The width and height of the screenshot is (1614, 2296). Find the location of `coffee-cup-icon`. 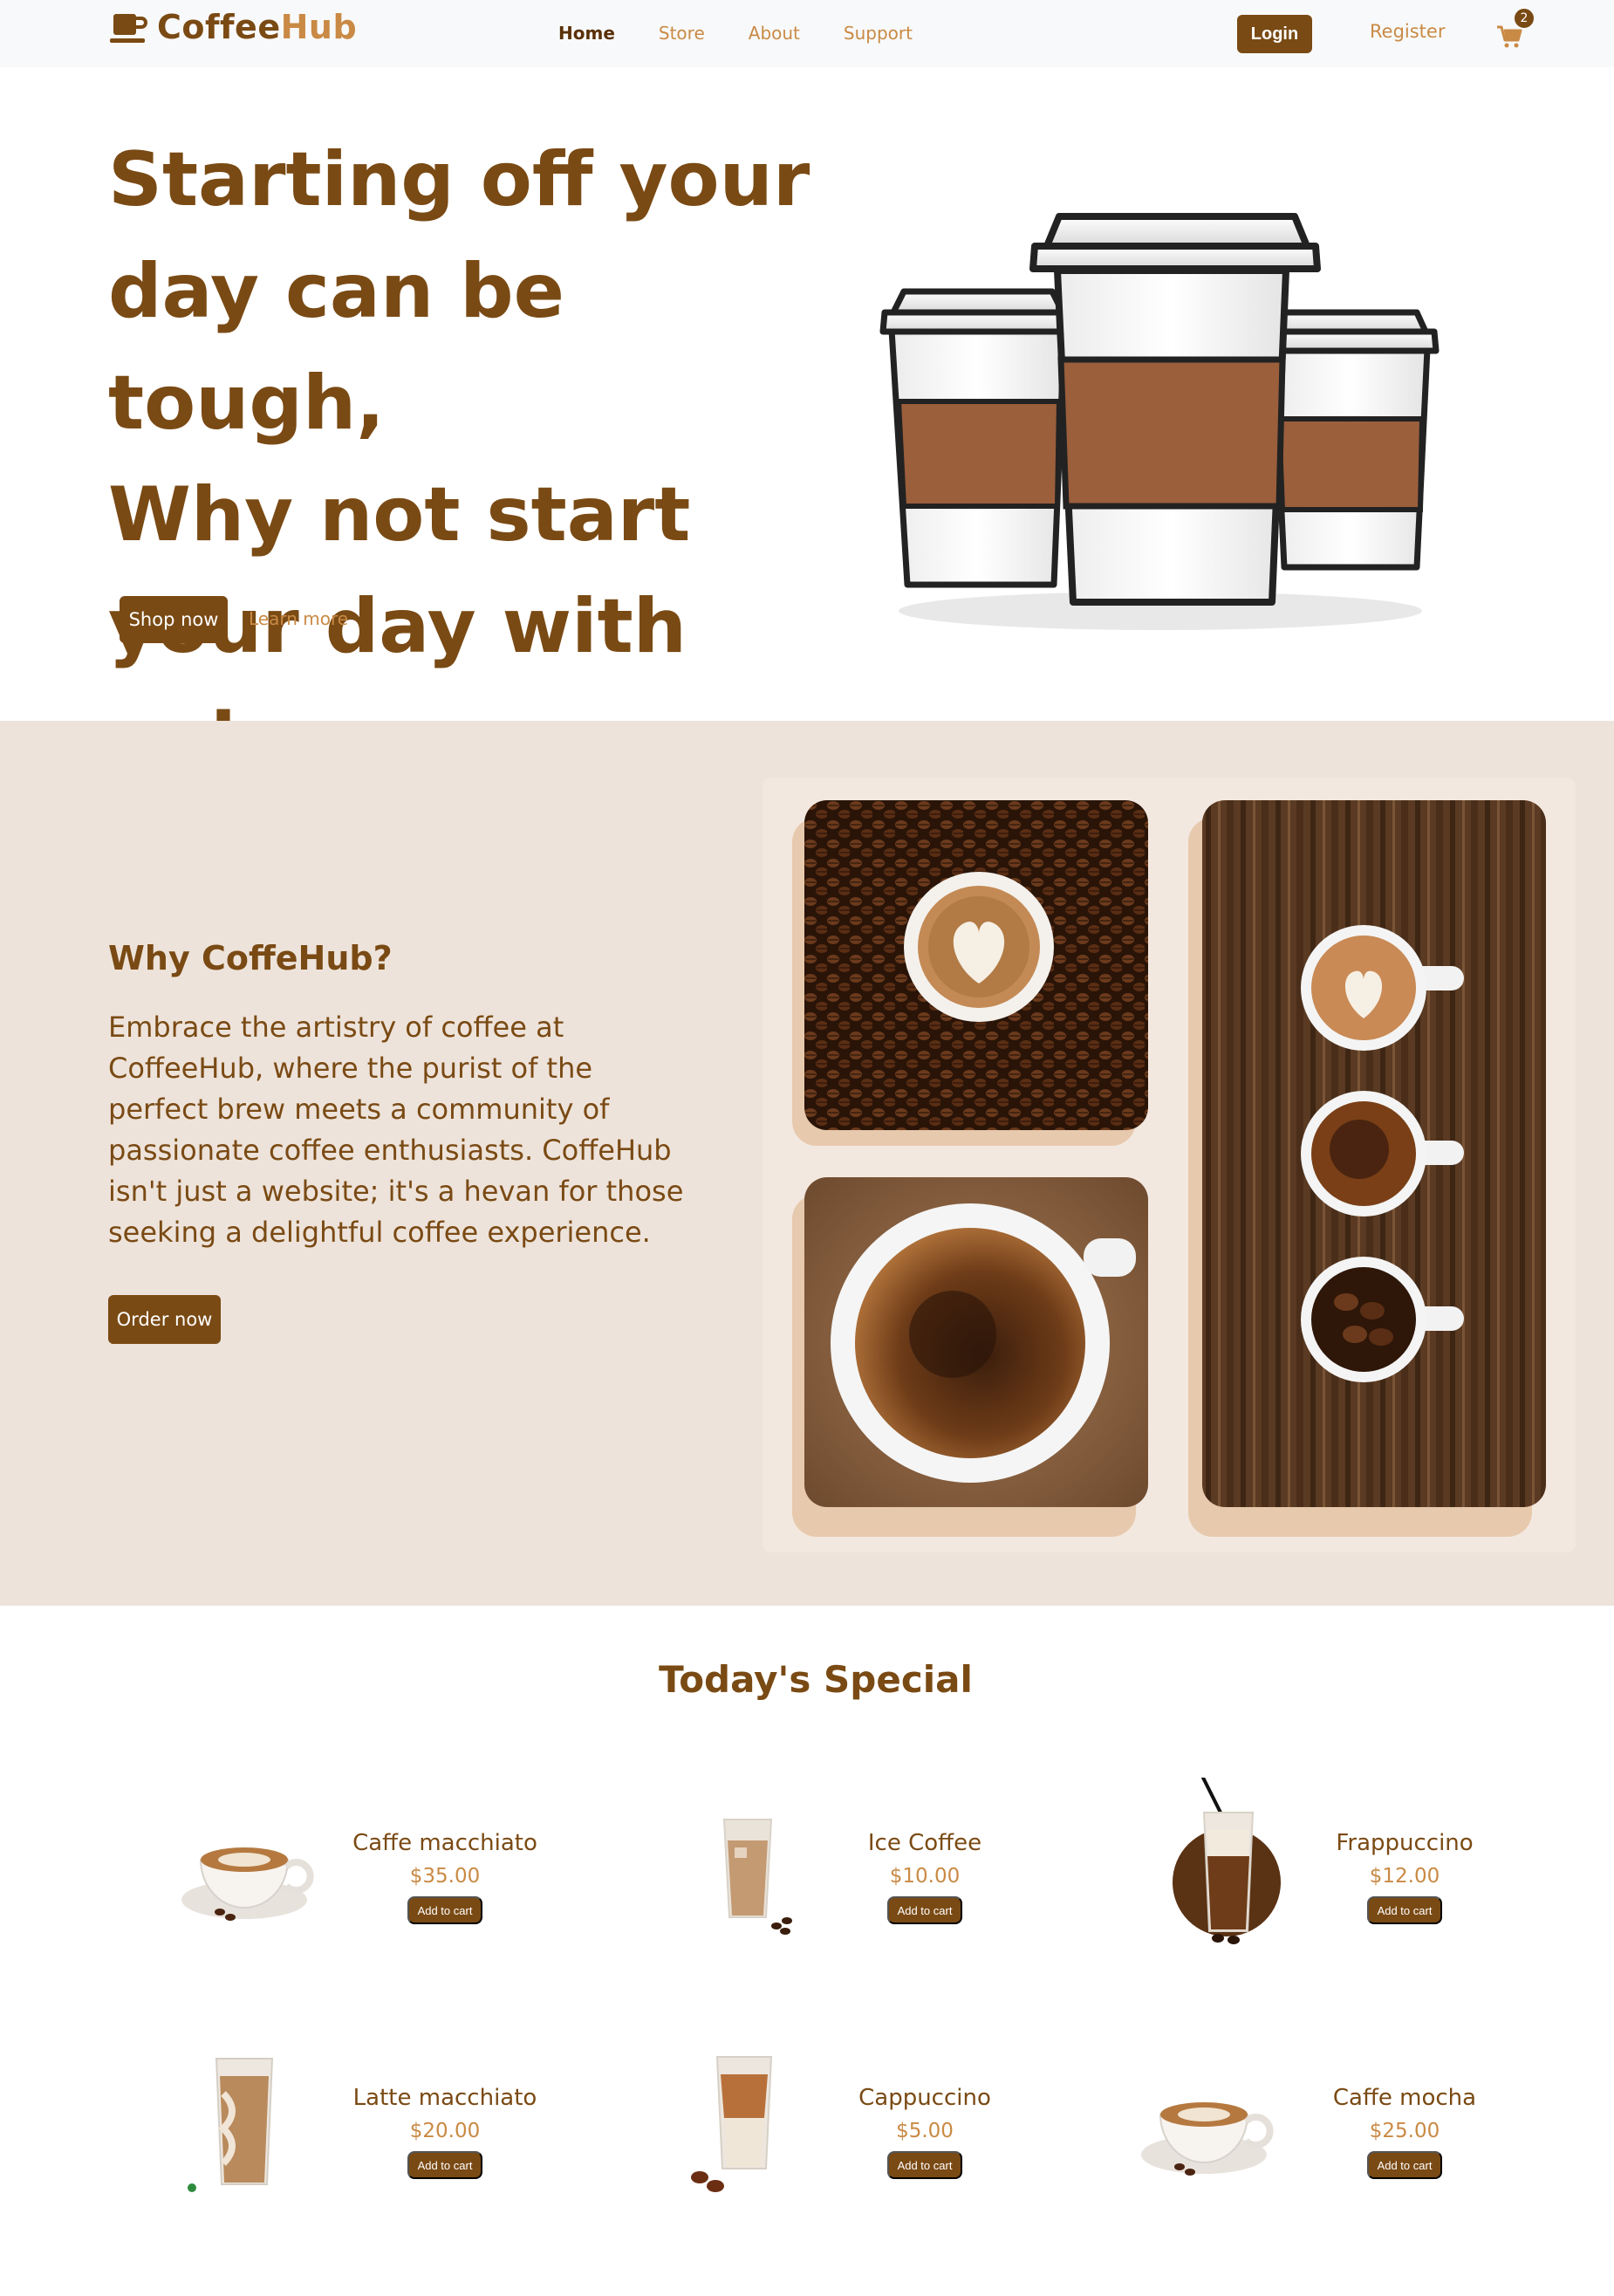

coffee-cup-icon is located at coordinates (128, 29).